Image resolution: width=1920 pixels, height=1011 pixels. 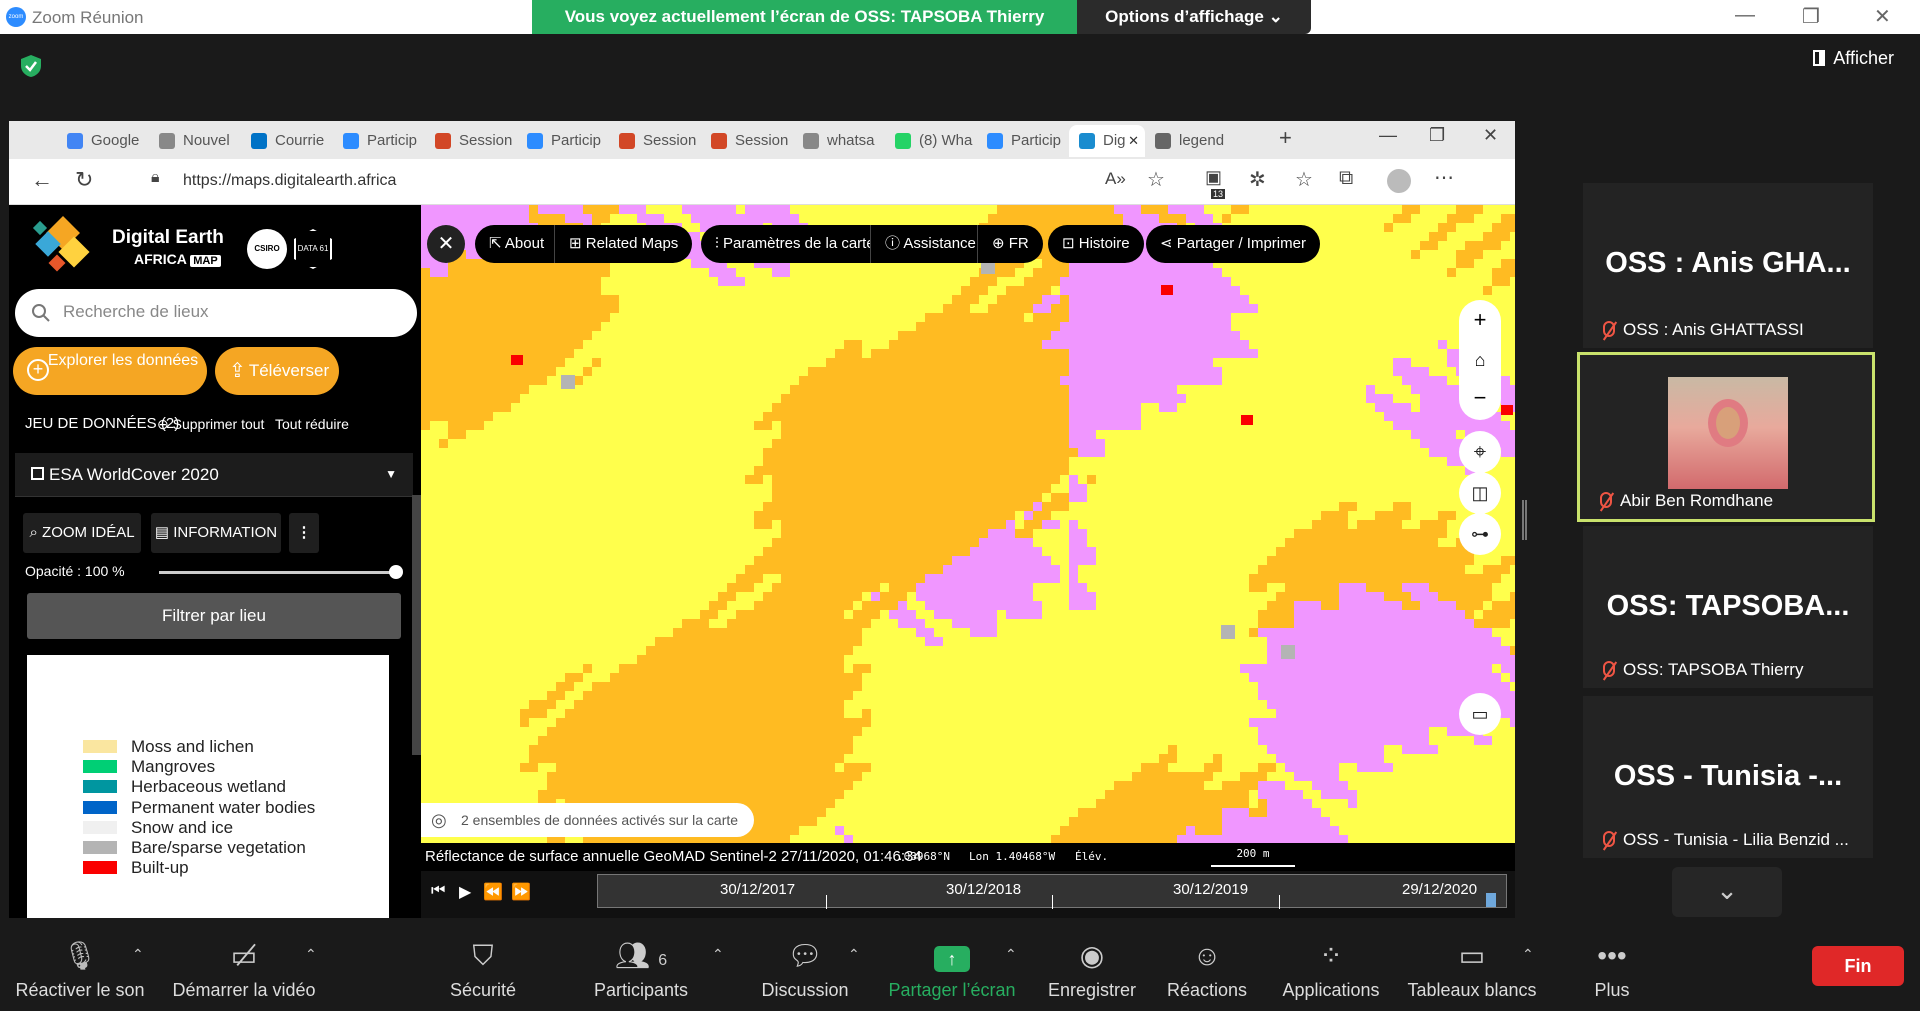 What do you see at coordinates (1811, 16) in the screenshot?
I see `restore-button: ❐` at bounding box center [1811, 16].